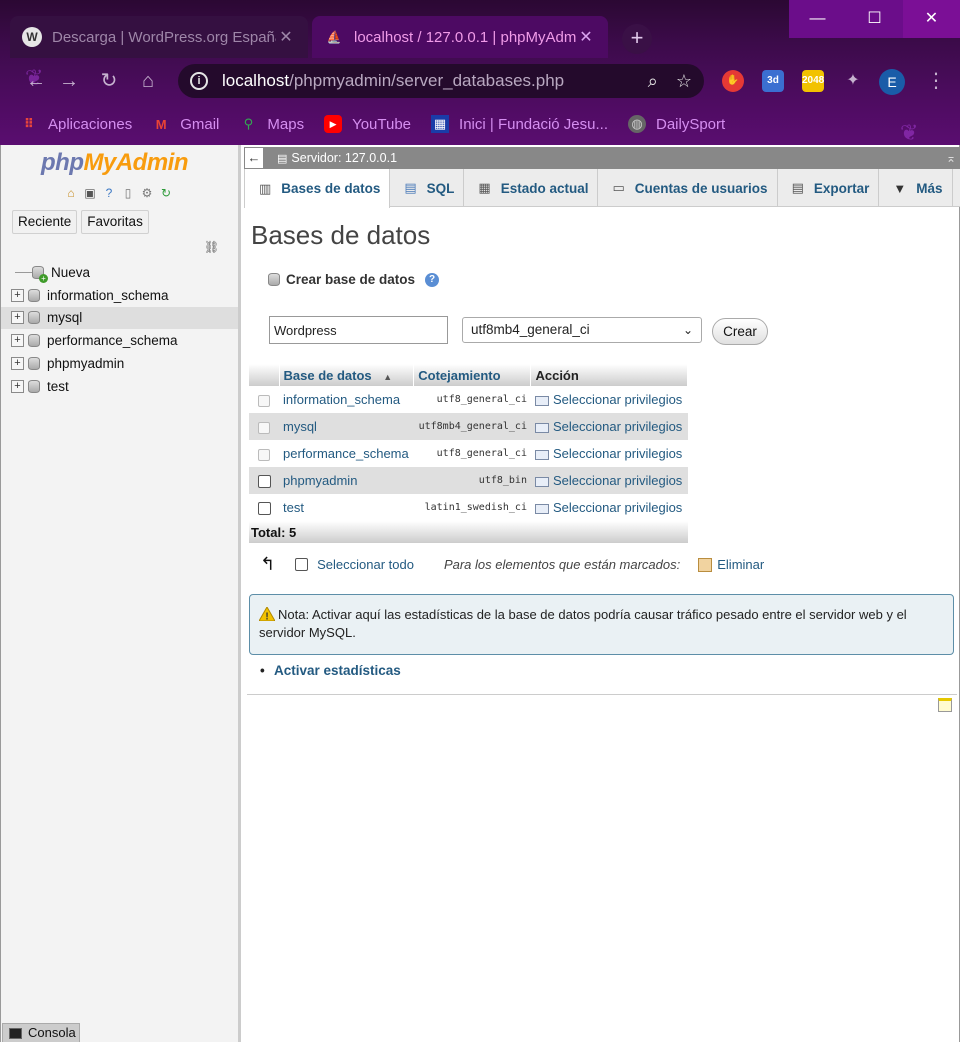  I want to click on browser-tab-wordpress: W Descarga | WordPress.org España ✕, so click(159, 37).